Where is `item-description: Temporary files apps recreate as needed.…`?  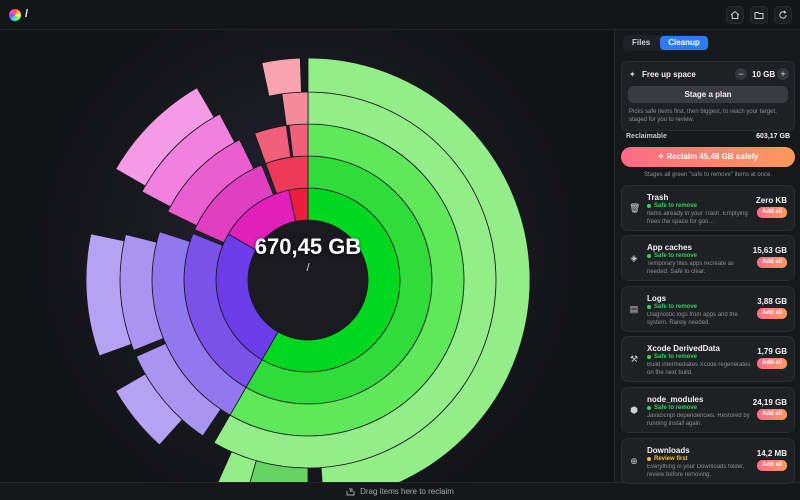 item-description: Temporary files apps recreate as needed.… is located at coordinates (691, 268).